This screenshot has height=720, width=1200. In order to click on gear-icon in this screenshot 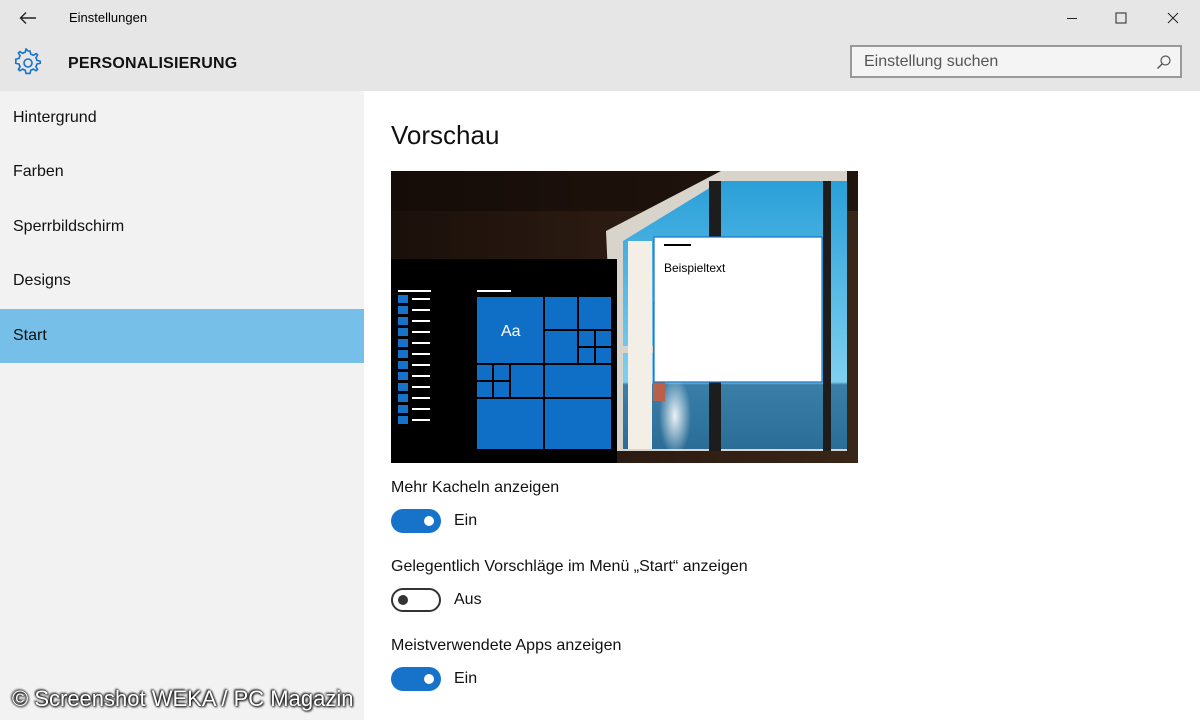, I will do `click(28, 61)`.